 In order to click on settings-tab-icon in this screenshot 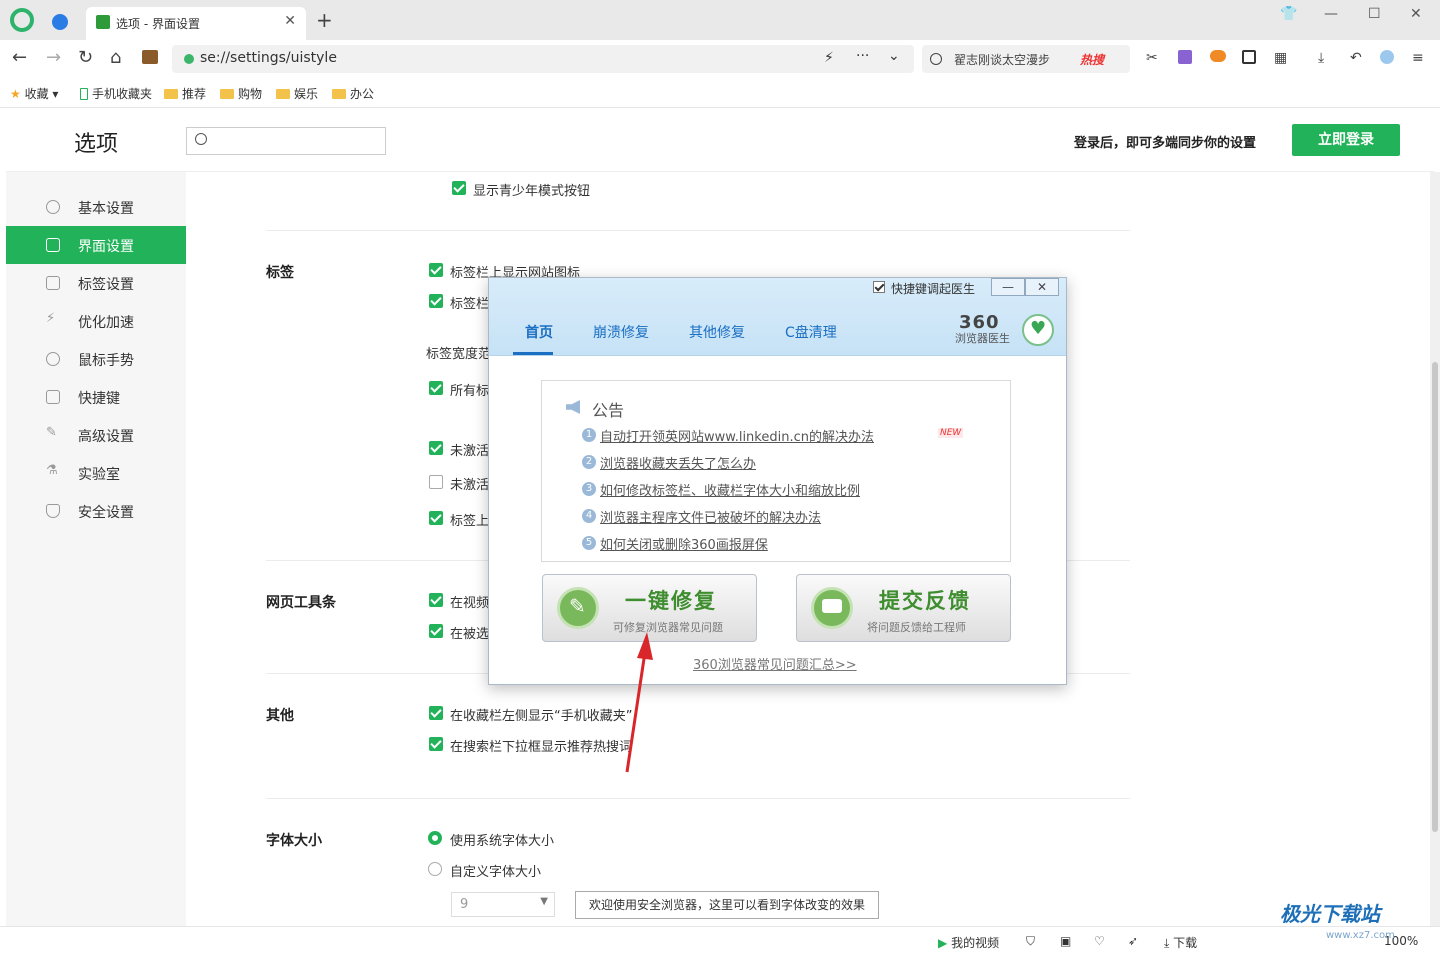, I will do `click(103, 22)`.